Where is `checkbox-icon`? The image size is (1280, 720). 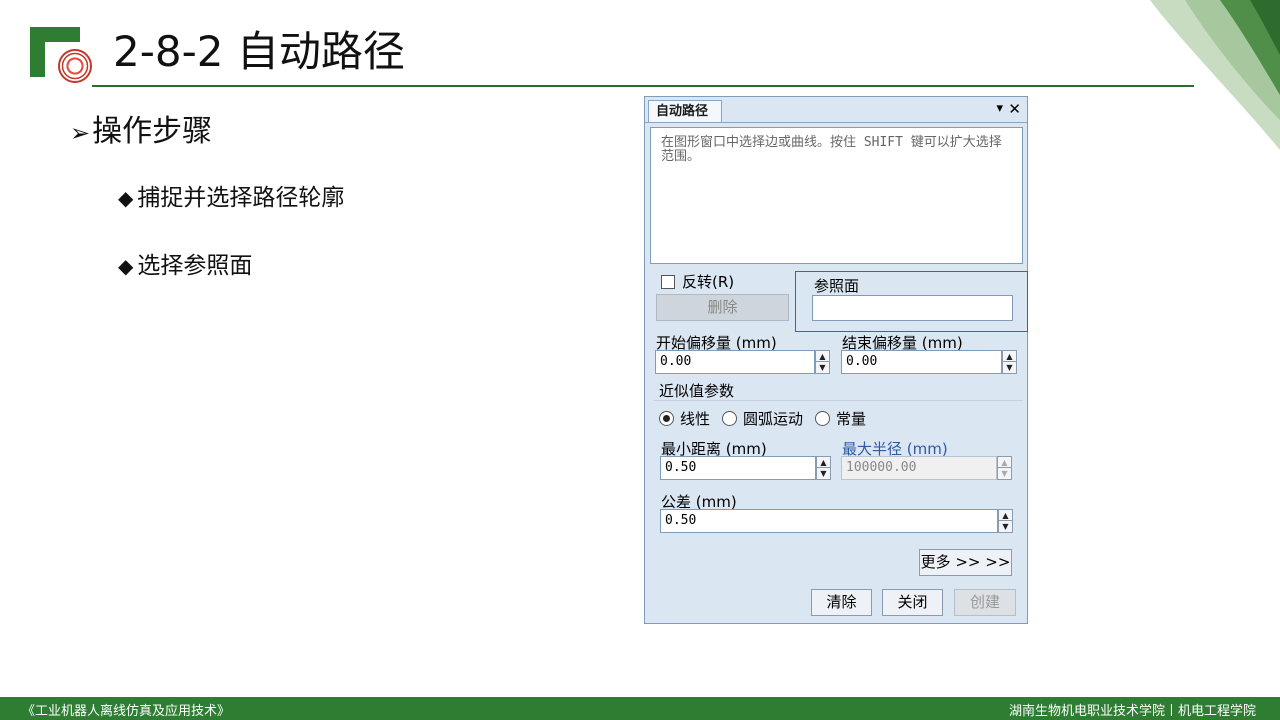 checkbox-icon is located at coordinates (668, 281).